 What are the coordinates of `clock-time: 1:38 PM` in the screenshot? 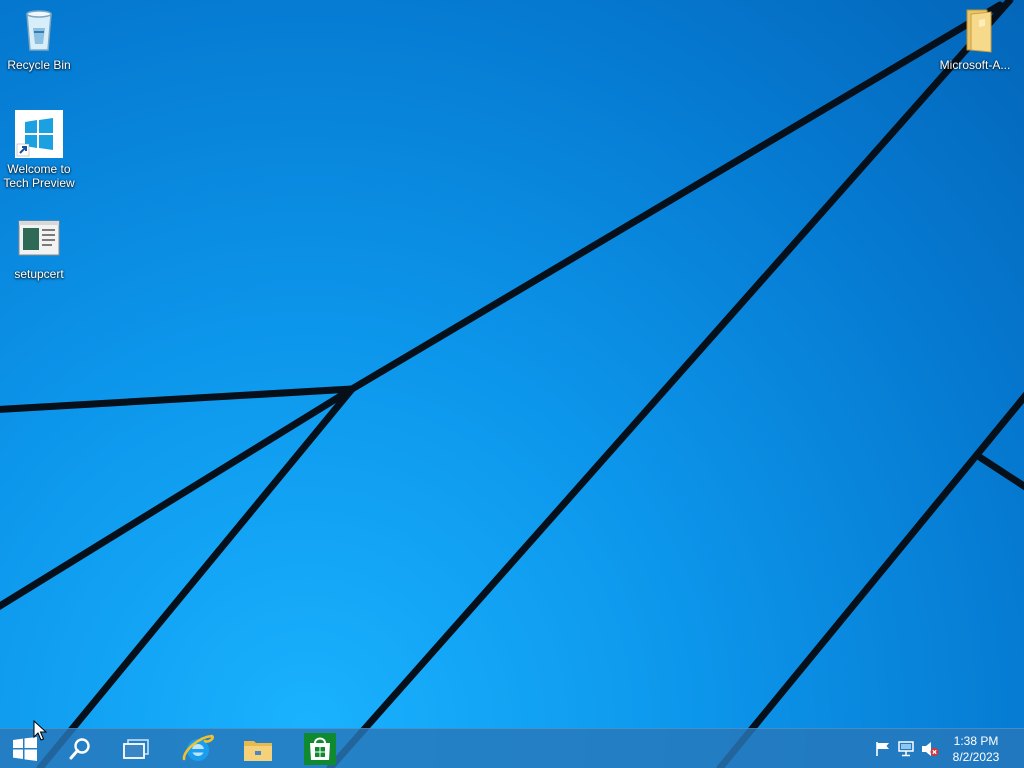 It's located at (976, 741).